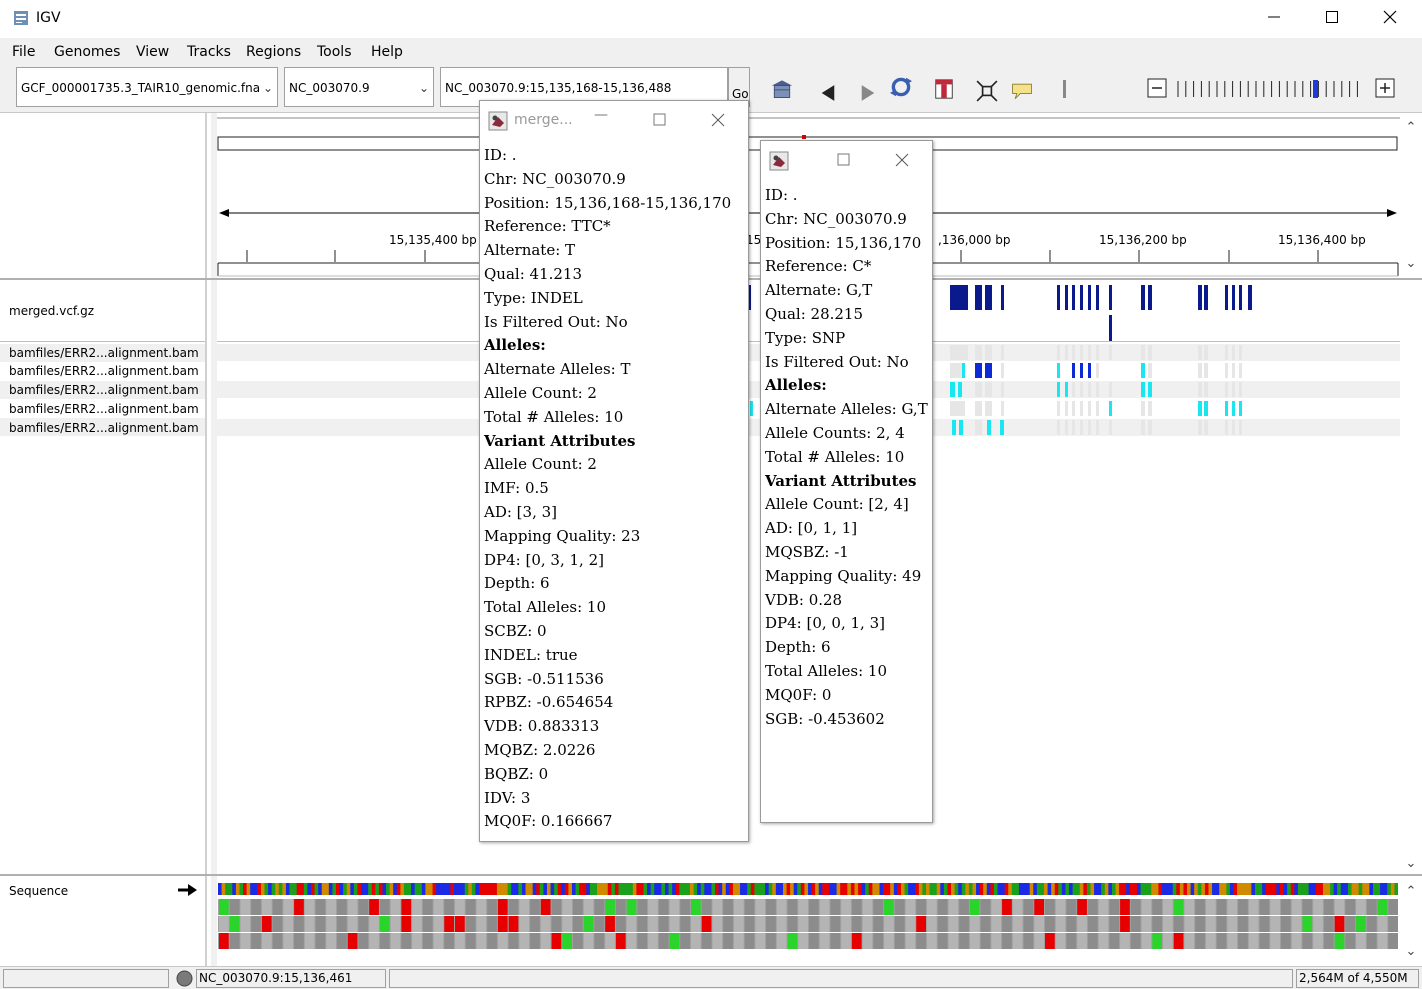 The image size is (1422, 989). I want to click on menu-genomes: Genomes, so click(87, 52).